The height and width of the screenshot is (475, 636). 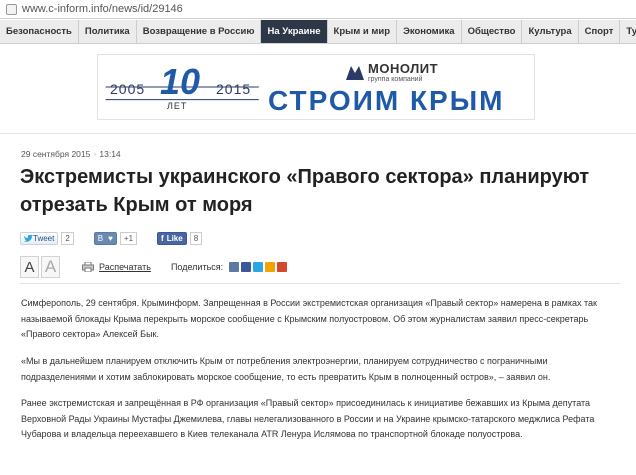 I want to click on print-label: Распечатать, so click(x=125, y=267).